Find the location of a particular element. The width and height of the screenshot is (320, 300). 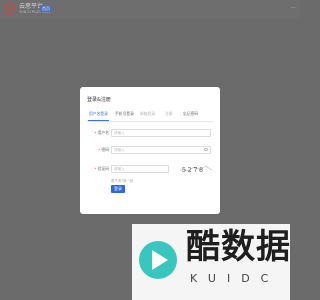

captcha-row: * 验证码 请输入 5 2 7 8 is located at coordinates (150, 170).